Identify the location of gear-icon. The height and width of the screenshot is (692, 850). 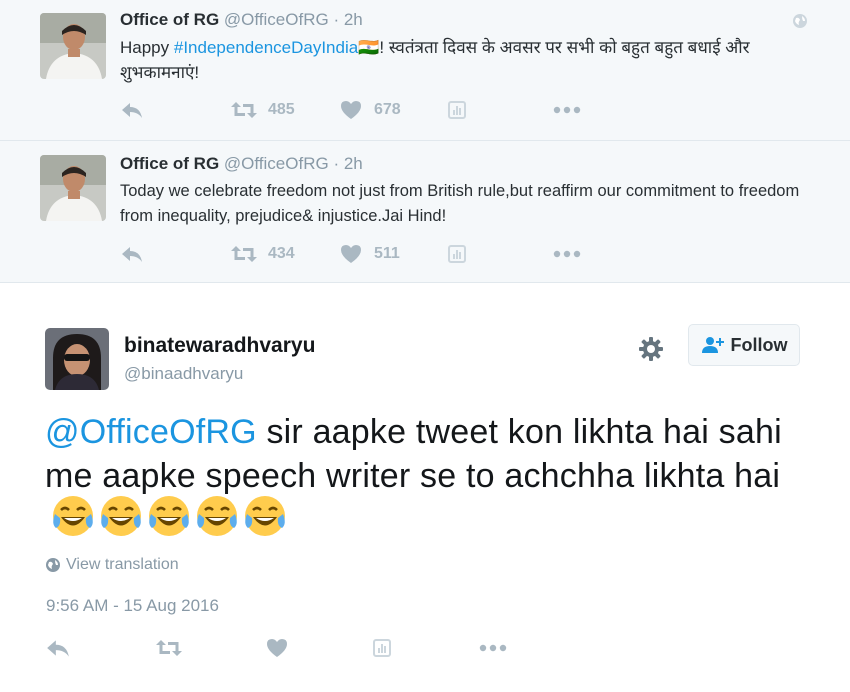
(651, 349).